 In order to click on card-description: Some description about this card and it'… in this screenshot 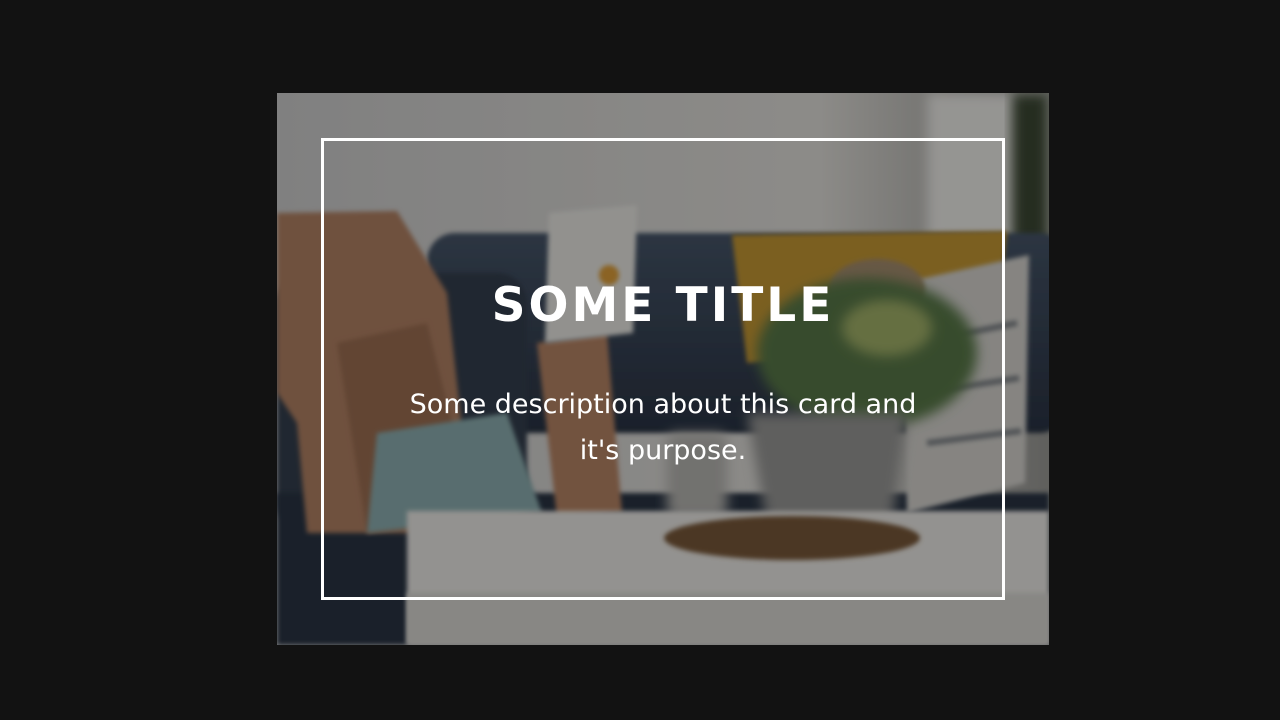, I will do `click(663, 427)`.